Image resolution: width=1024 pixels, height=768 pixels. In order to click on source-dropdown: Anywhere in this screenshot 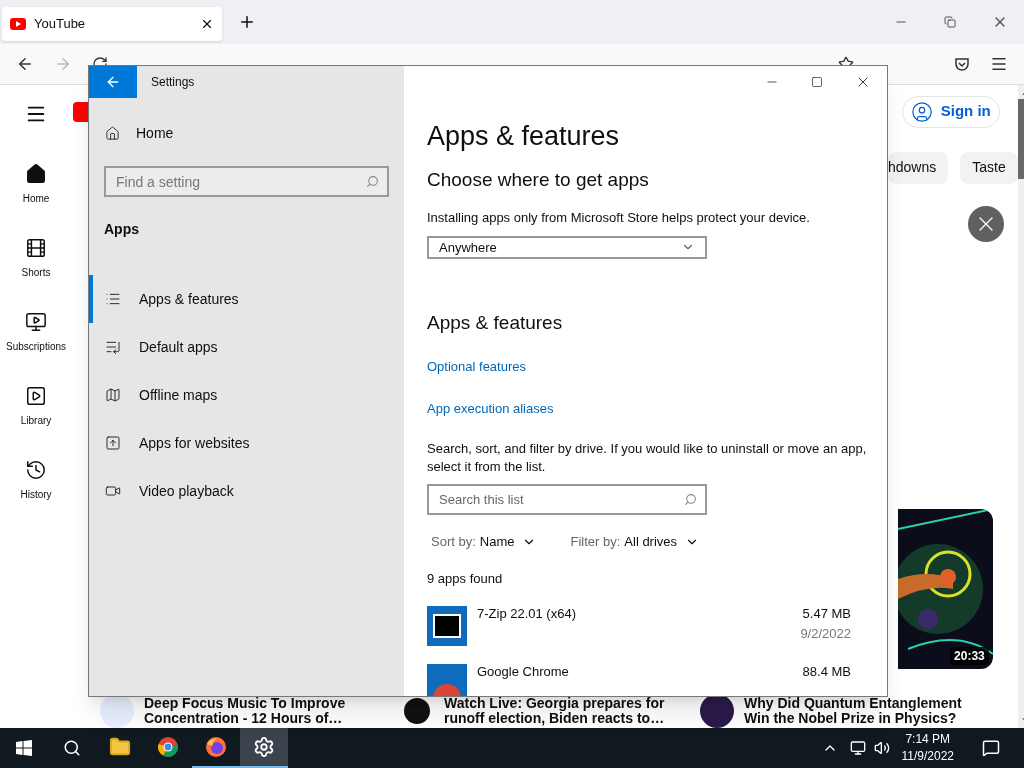, I will do `click(567, 247)`.